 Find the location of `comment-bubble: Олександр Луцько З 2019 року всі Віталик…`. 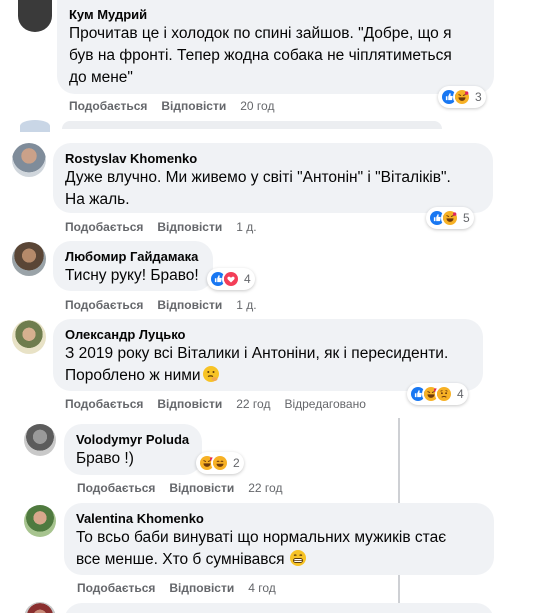

comment-bubble: Олександр Луцько З 2019 року всі Віталик… is located at coordinates (268, 355).